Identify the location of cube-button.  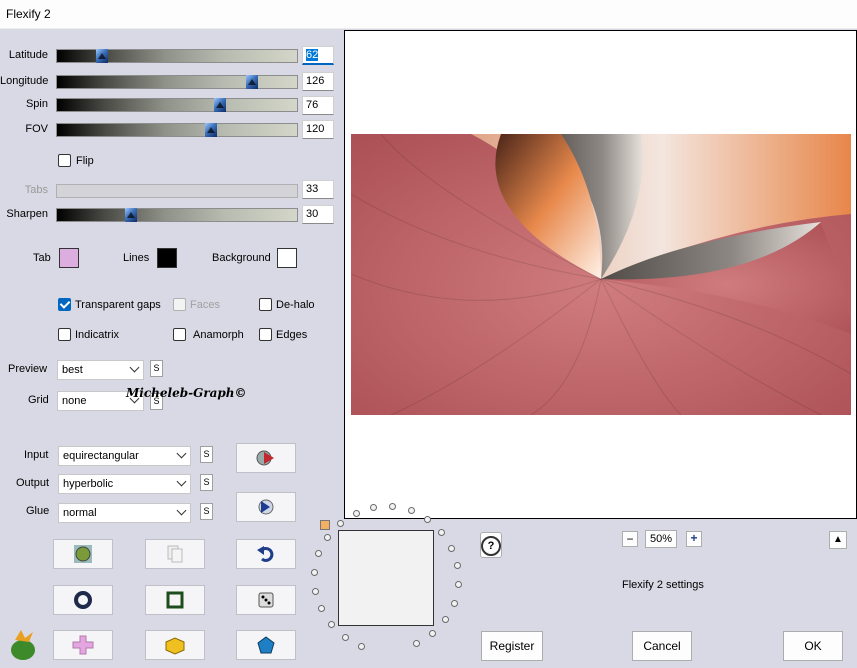
(175, 645).